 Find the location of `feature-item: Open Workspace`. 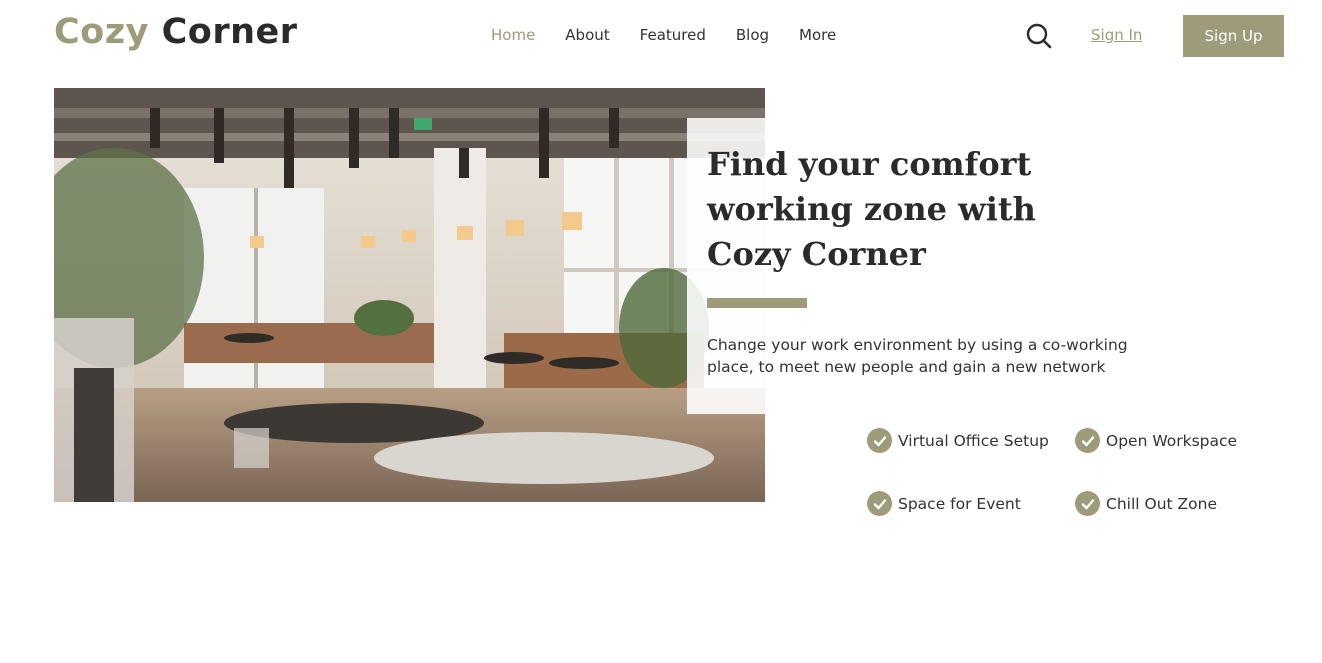

feature-item: Open Workspace is located at coordinates (1156, 440).